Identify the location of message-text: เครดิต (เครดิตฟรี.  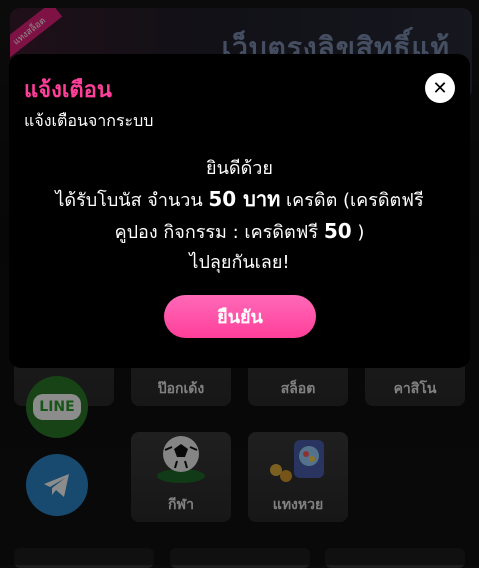
(352, 200).